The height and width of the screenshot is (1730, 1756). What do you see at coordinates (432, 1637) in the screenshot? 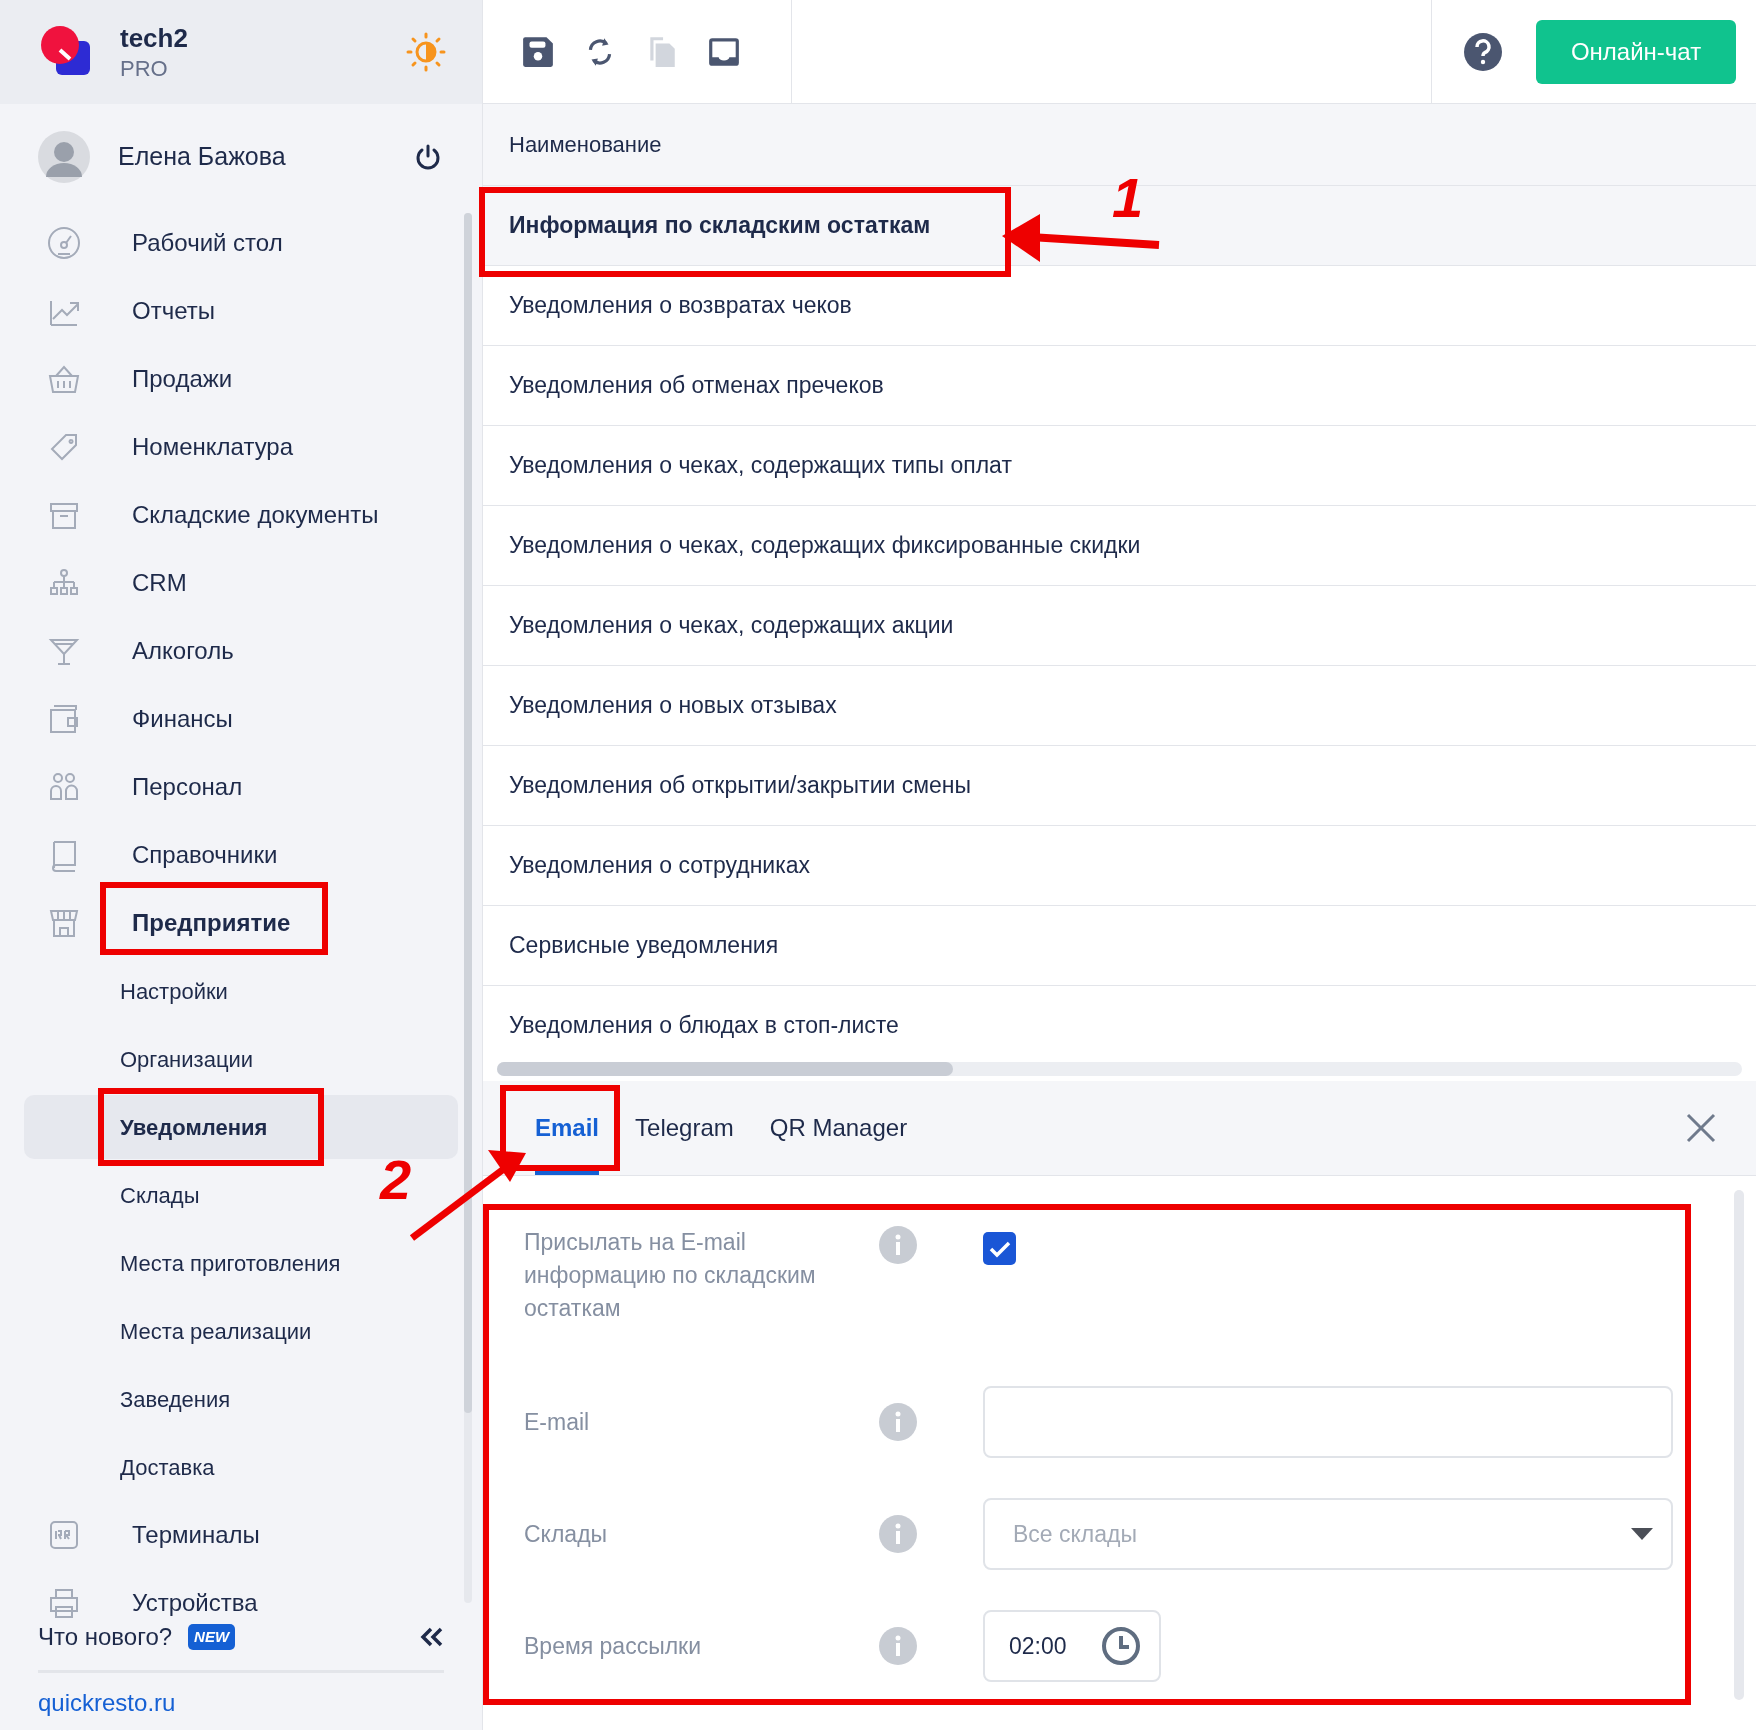
I see `collapse-icon` at bounding box center [432, 1637].